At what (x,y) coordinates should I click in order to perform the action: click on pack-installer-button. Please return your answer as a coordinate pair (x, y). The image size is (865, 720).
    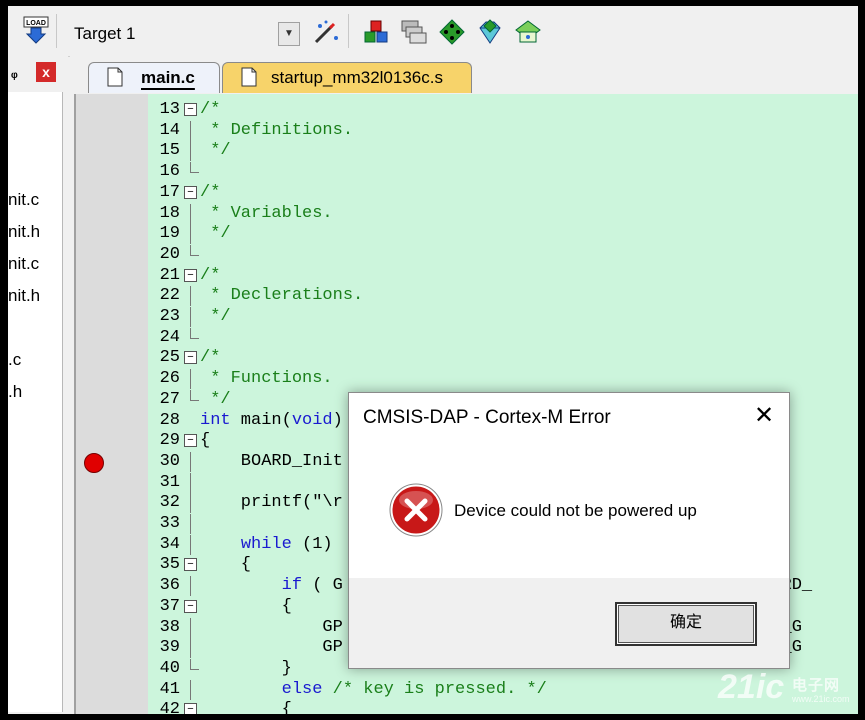
    Looking at the image, I should click on (452, 32).